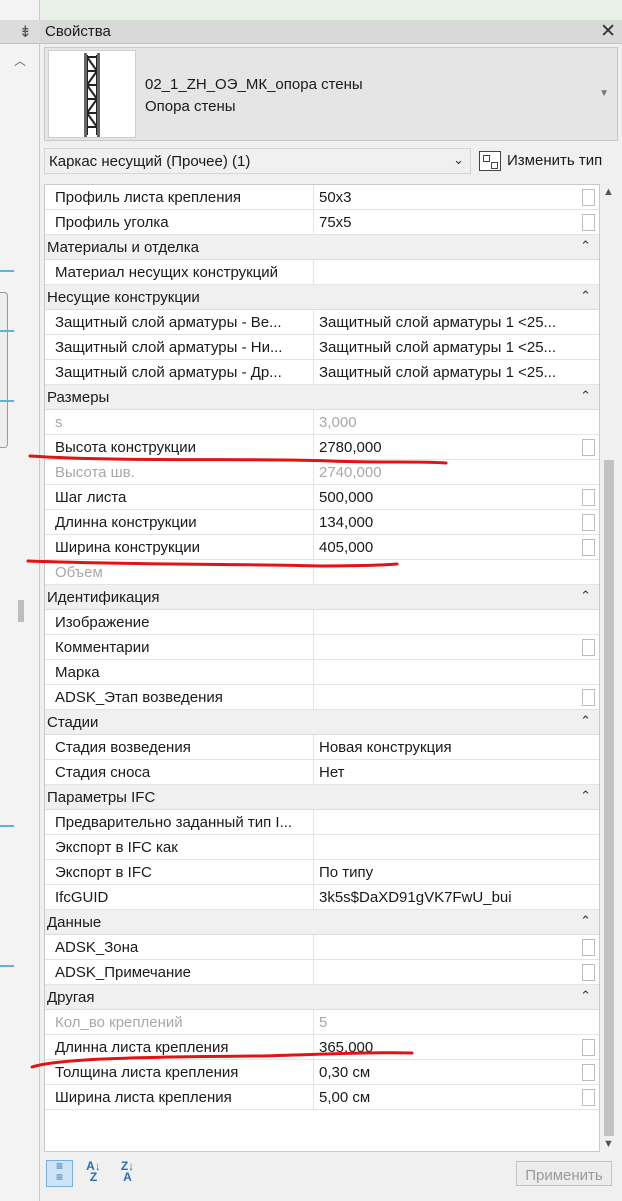  I want to click on property-row: Высота конструкции 2780,000, so click(322, 447).